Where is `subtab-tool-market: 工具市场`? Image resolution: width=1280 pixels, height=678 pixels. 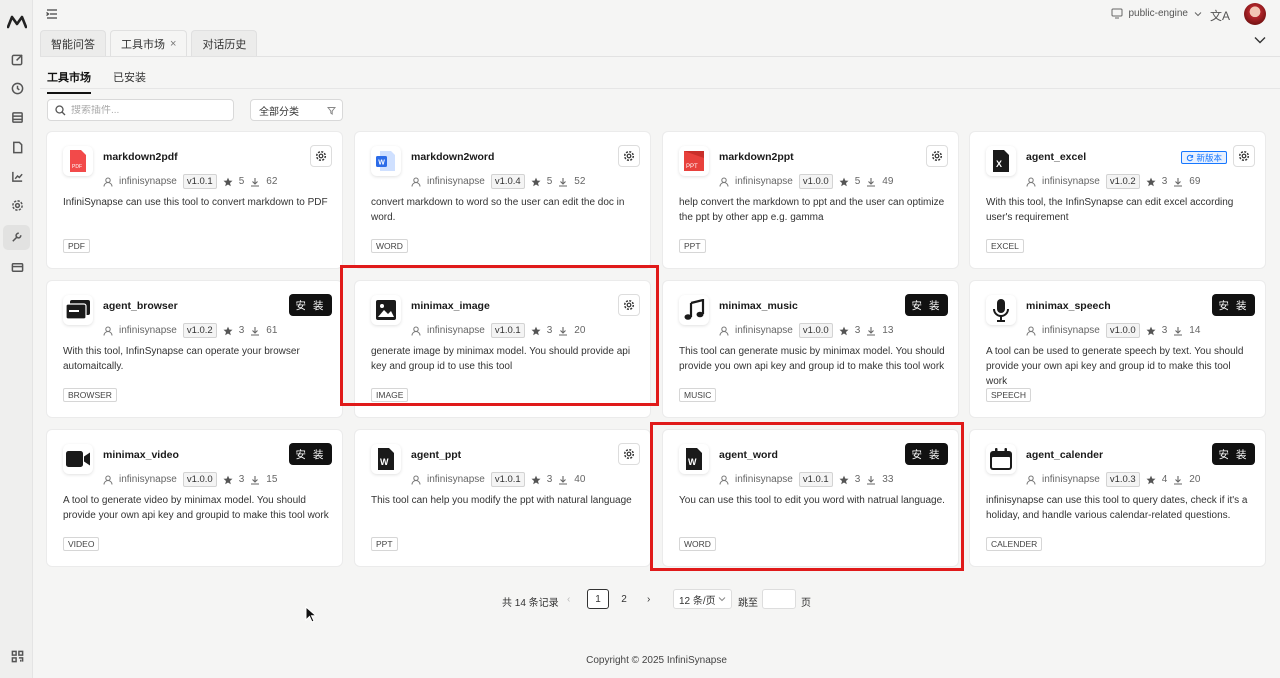
subtab-tool-market: 工具市场 is located at coordinates (69, 81).